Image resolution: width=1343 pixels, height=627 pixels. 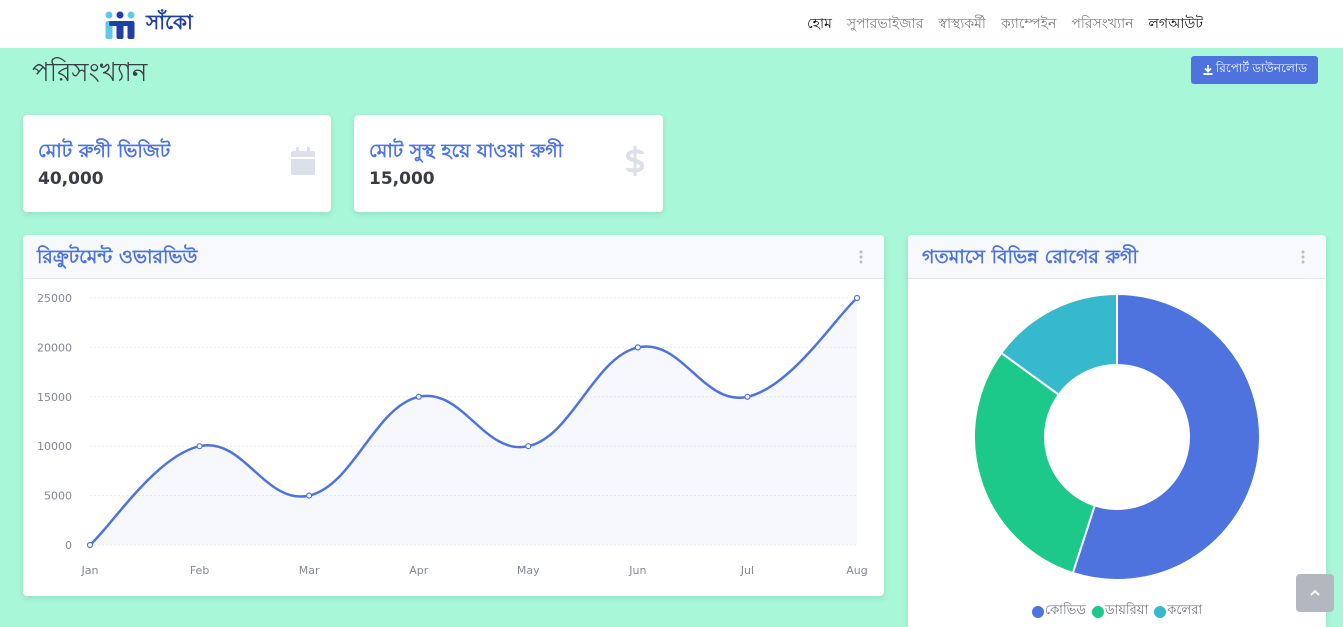 What do you see at coordinates (1261, 68) in the screenshot?
I see `download-label: রিপোর্ট ডাউনলোড` at bounding box center [1261, 68].